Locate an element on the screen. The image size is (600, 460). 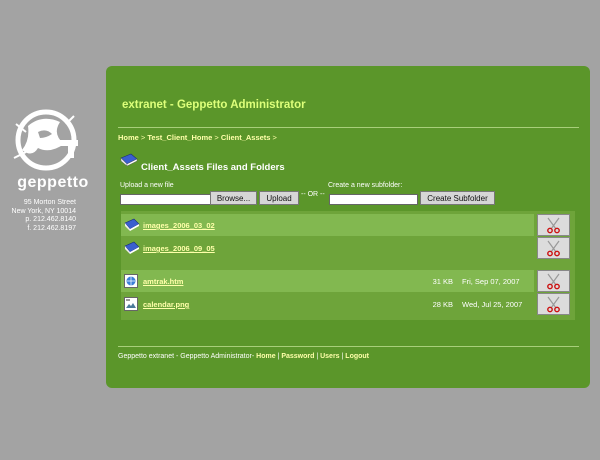
footer-logout-link: Logout is located at coordinates (357, 356).